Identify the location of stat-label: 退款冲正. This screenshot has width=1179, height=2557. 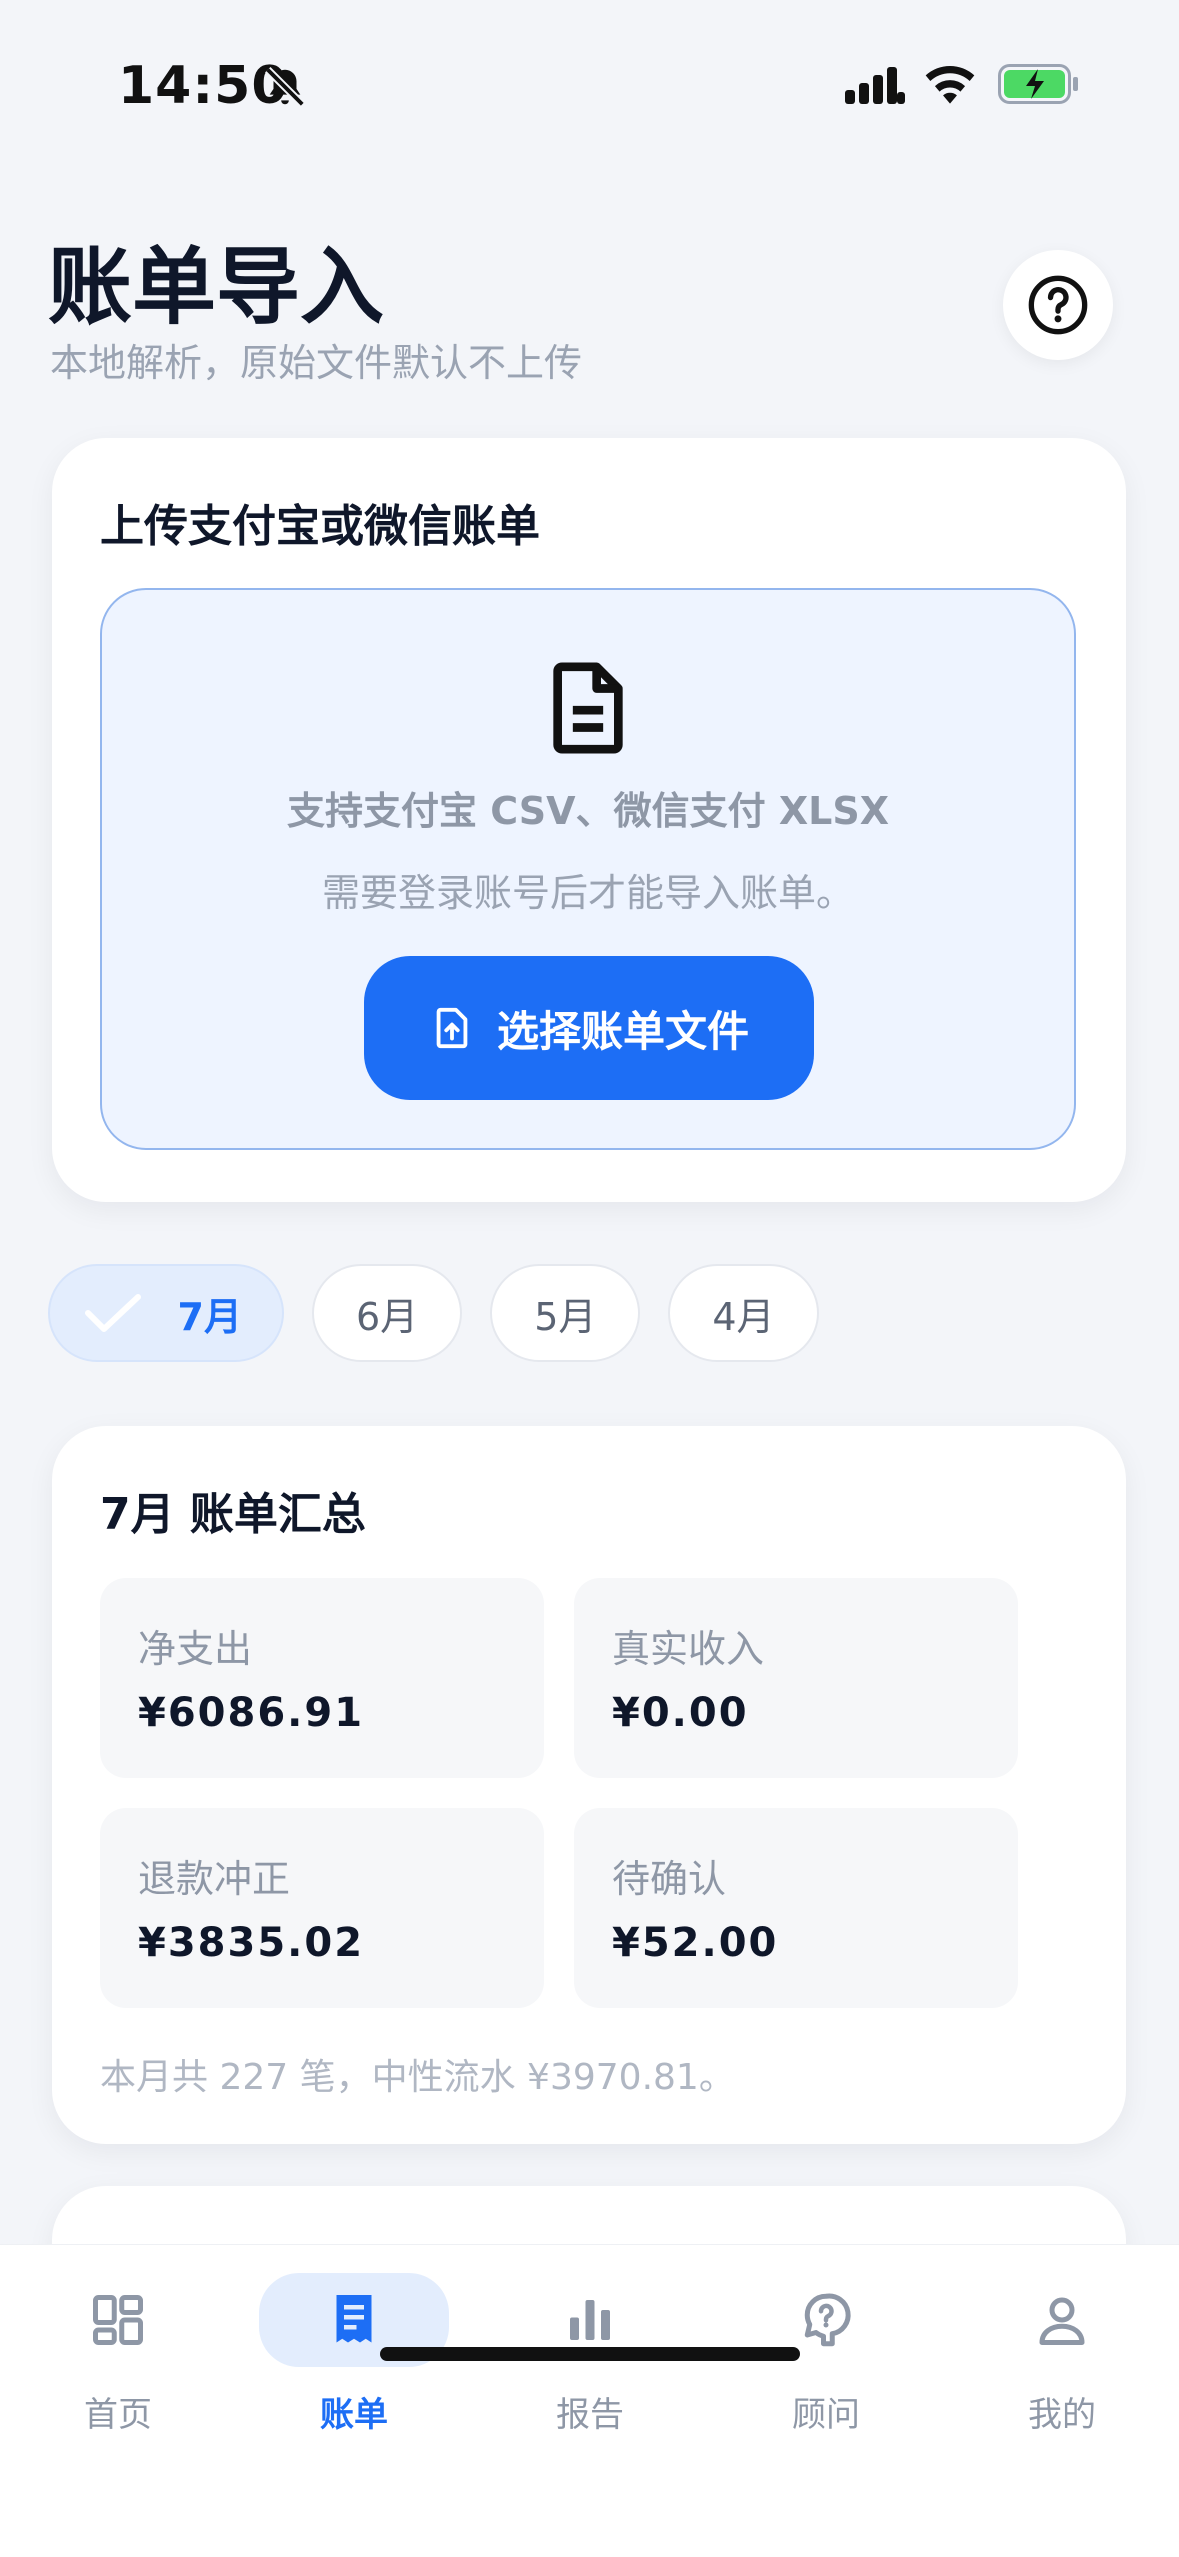
(214, 1879).